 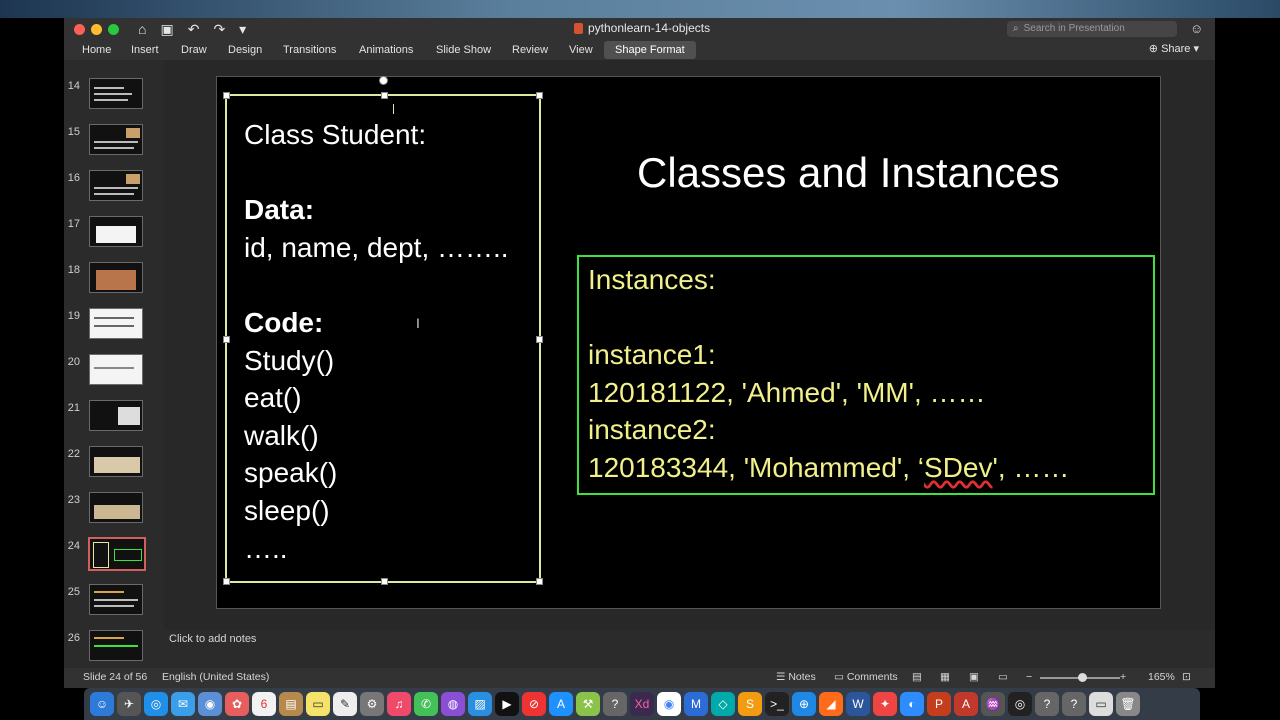 What do you see at coordinates (210, 704) in the screenshot?
I see `contacts-icon: ◉` at bounding box center [210, 704].